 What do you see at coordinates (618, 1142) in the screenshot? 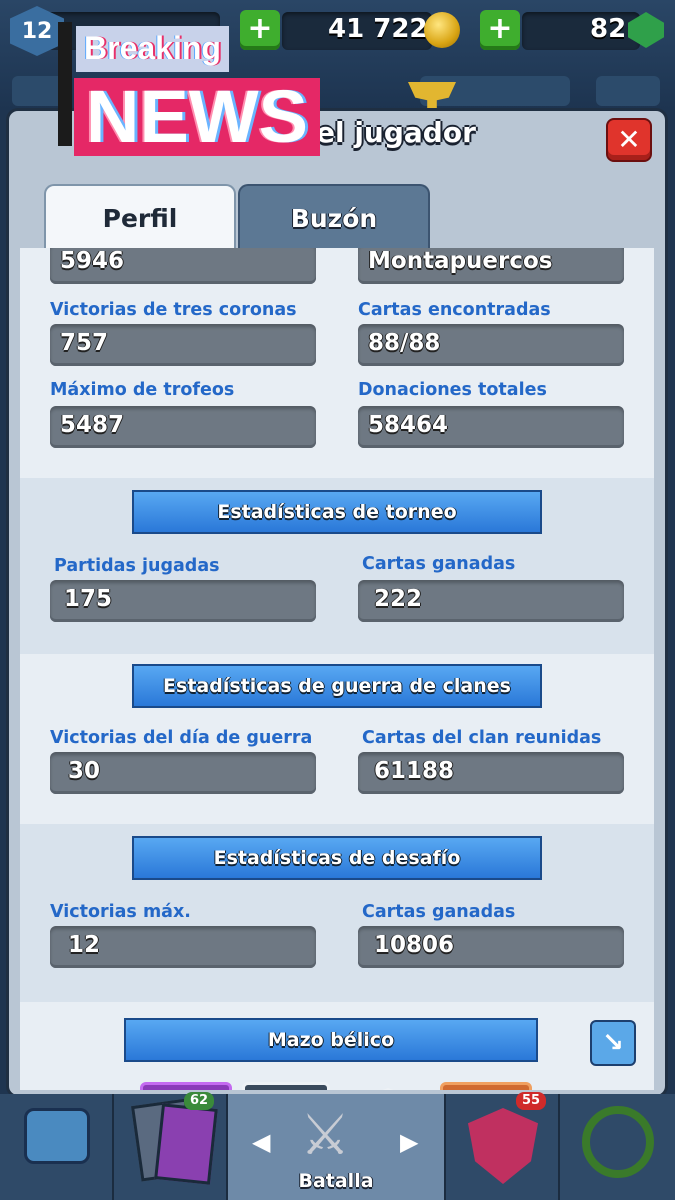
I see `laurel-sword-icon` at bounding box center [618, 1142].